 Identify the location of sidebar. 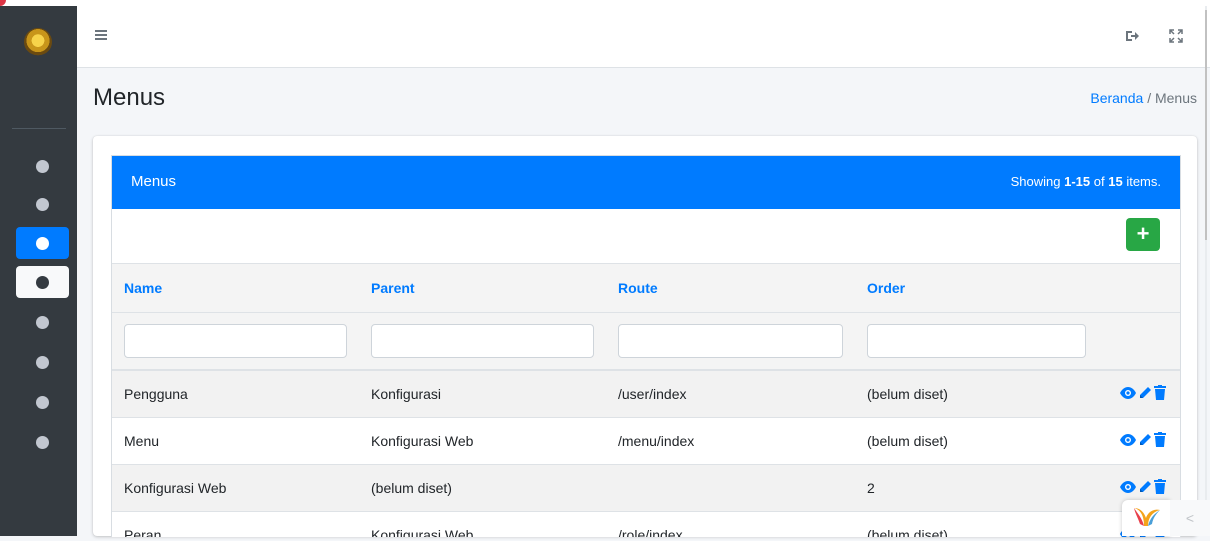
(38, 271).